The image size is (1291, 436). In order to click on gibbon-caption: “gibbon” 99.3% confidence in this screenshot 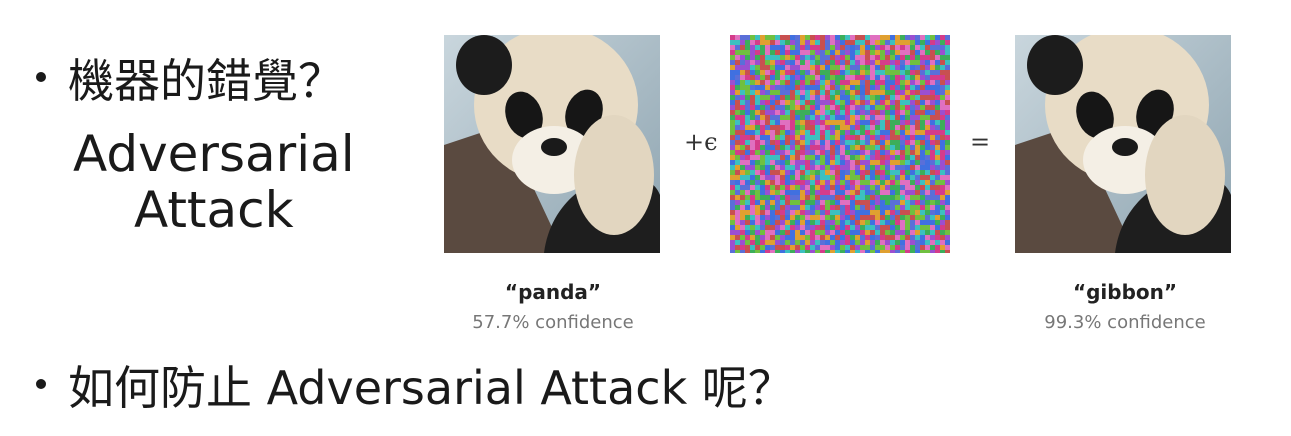, I will do `click(1125, 306)`.